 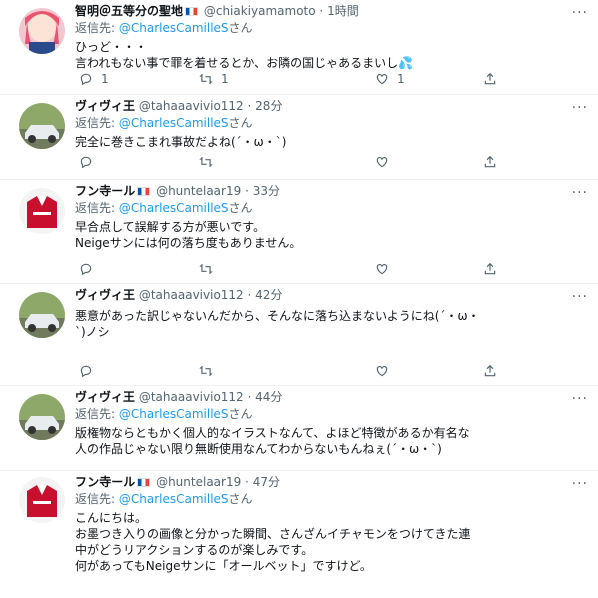 What do you see at coordinates (390, 79) in the screenshot?
I see `like-button: 1` at bounding box center [390, 79].